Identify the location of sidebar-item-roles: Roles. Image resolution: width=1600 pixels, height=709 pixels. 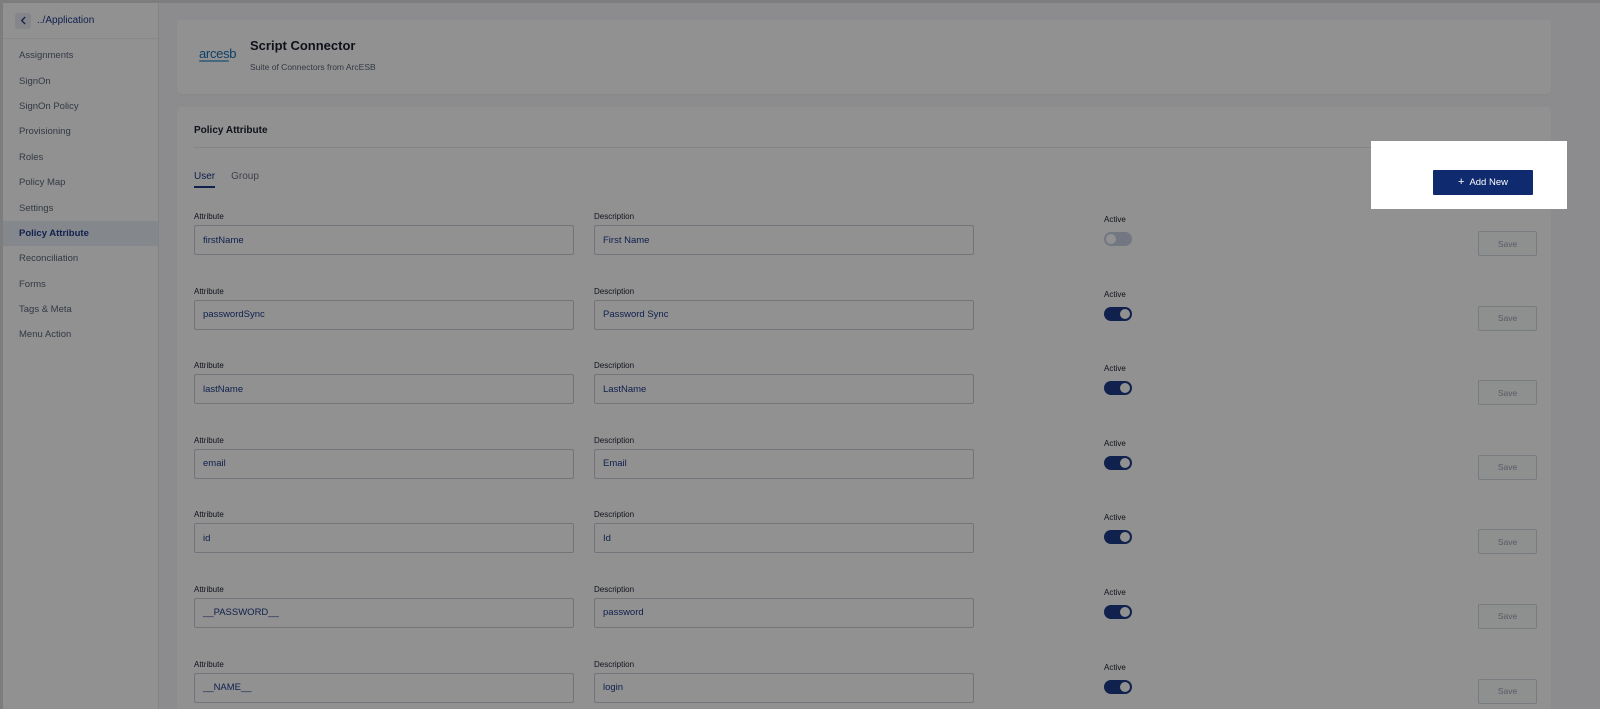
(80, 157).